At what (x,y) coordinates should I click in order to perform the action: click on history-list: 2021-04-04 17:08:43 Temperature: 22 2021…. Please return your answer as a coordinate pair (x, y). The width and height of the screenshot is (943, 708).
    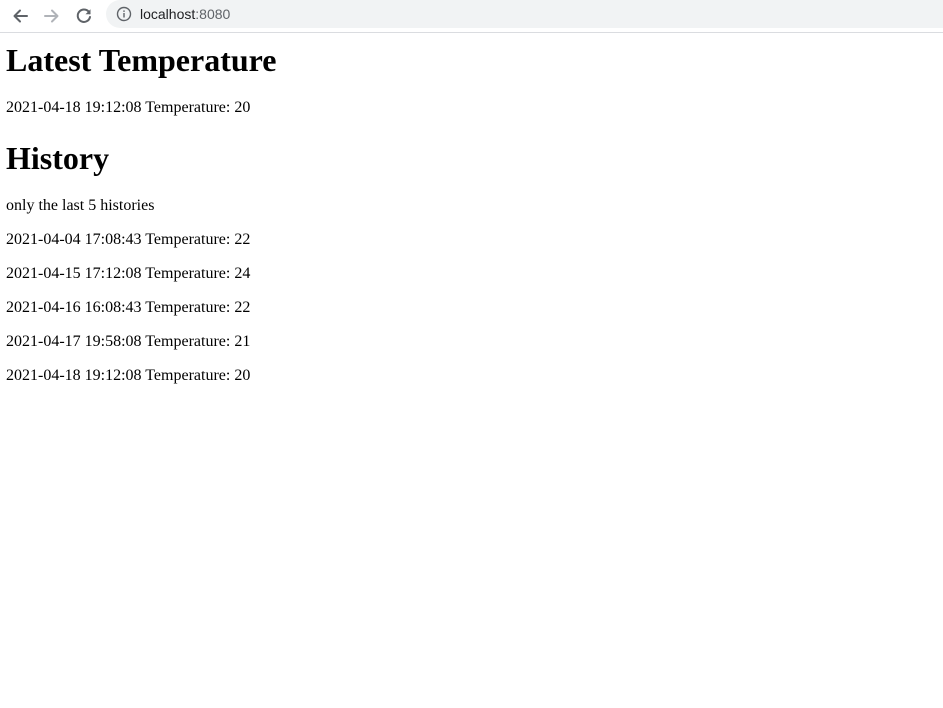
    Looking at the image, I should click on (128, 316).